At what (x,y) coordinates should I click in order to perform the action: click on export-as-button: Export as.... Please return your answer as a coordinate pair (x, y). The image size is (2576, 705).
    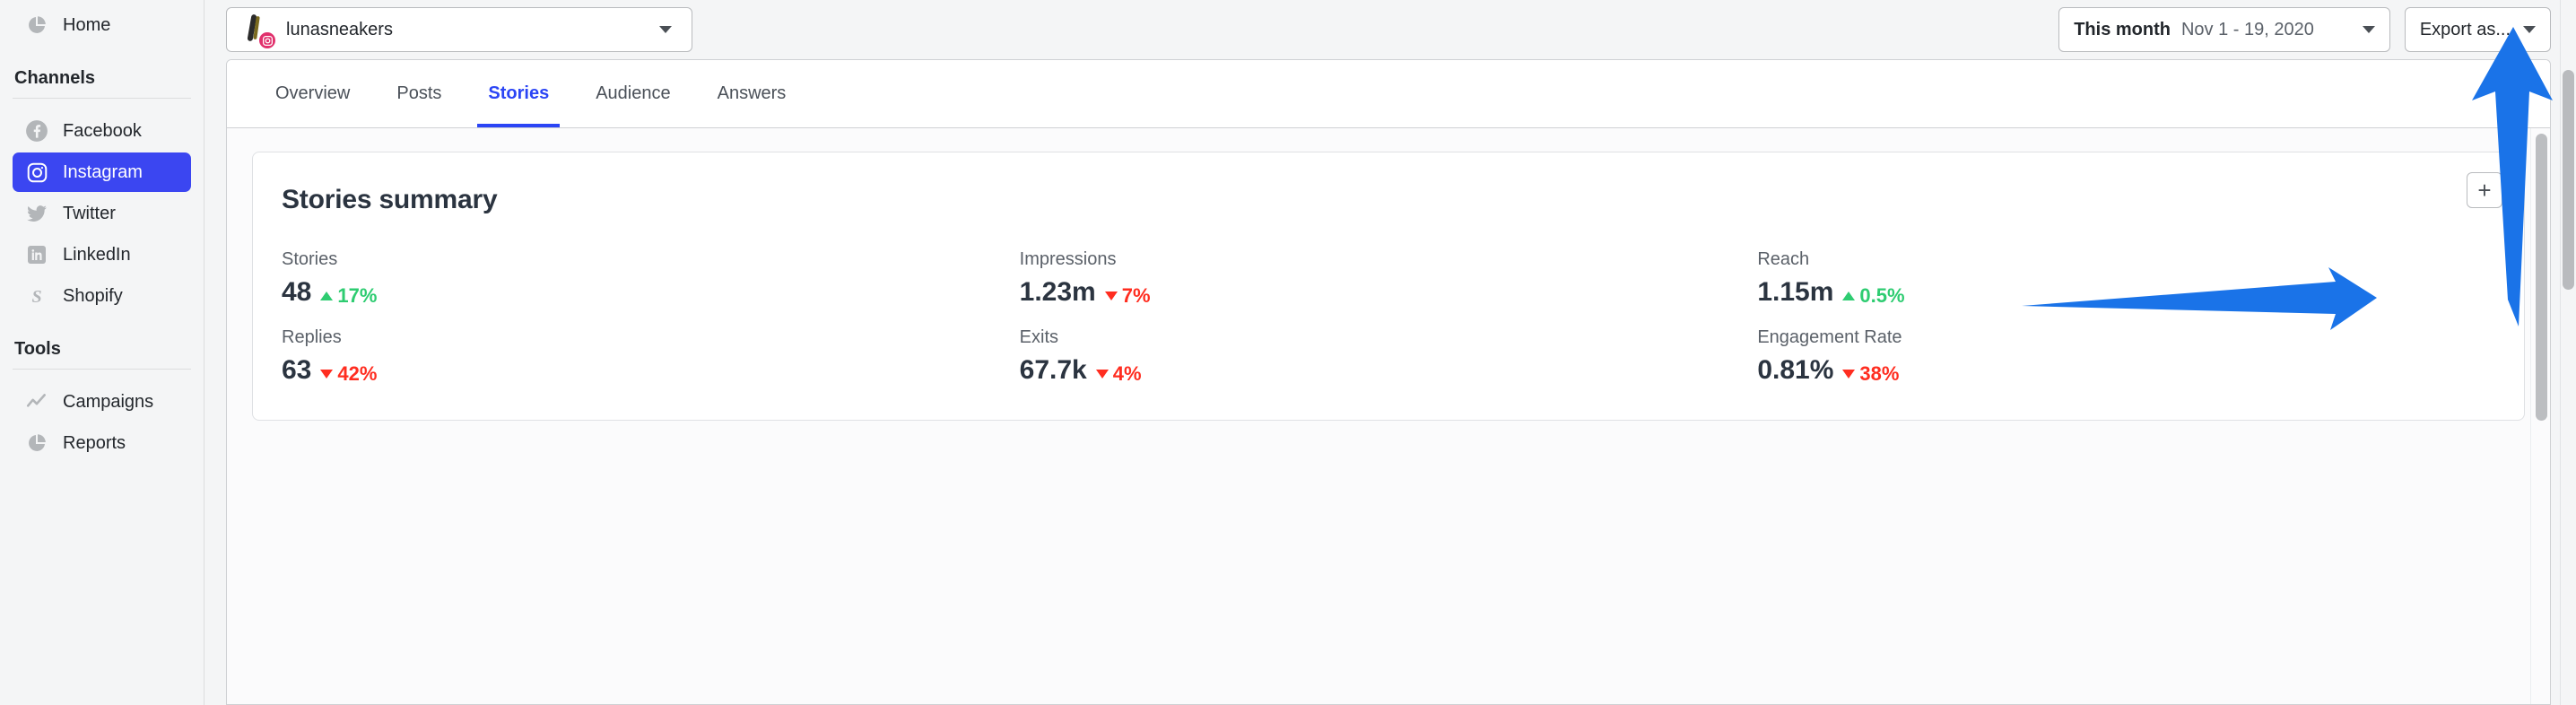
    Looking at the image, I should click on (2477, 29).